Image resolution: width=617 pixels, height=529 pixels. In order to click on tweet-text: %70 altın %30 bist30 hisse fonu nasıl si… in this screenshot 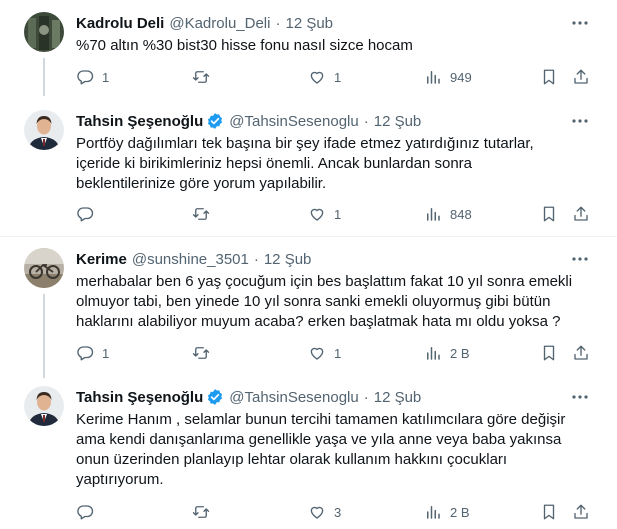, I will do `click(336, 46)`.